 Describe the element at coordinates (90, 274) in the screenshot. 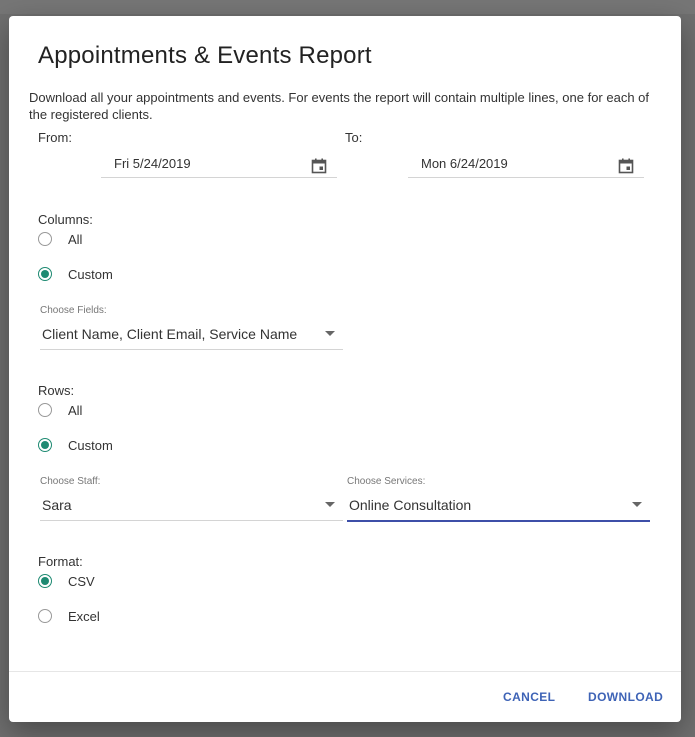

I see `columns-custom-label: Custom` at that location.